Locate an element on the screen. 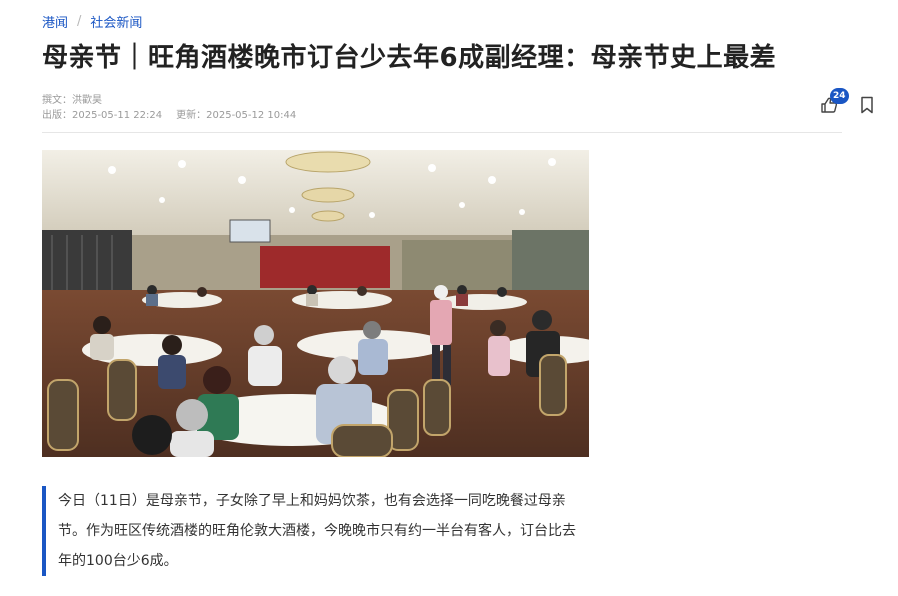  like-count-badge: 24 is located at coordinates (839, 96).